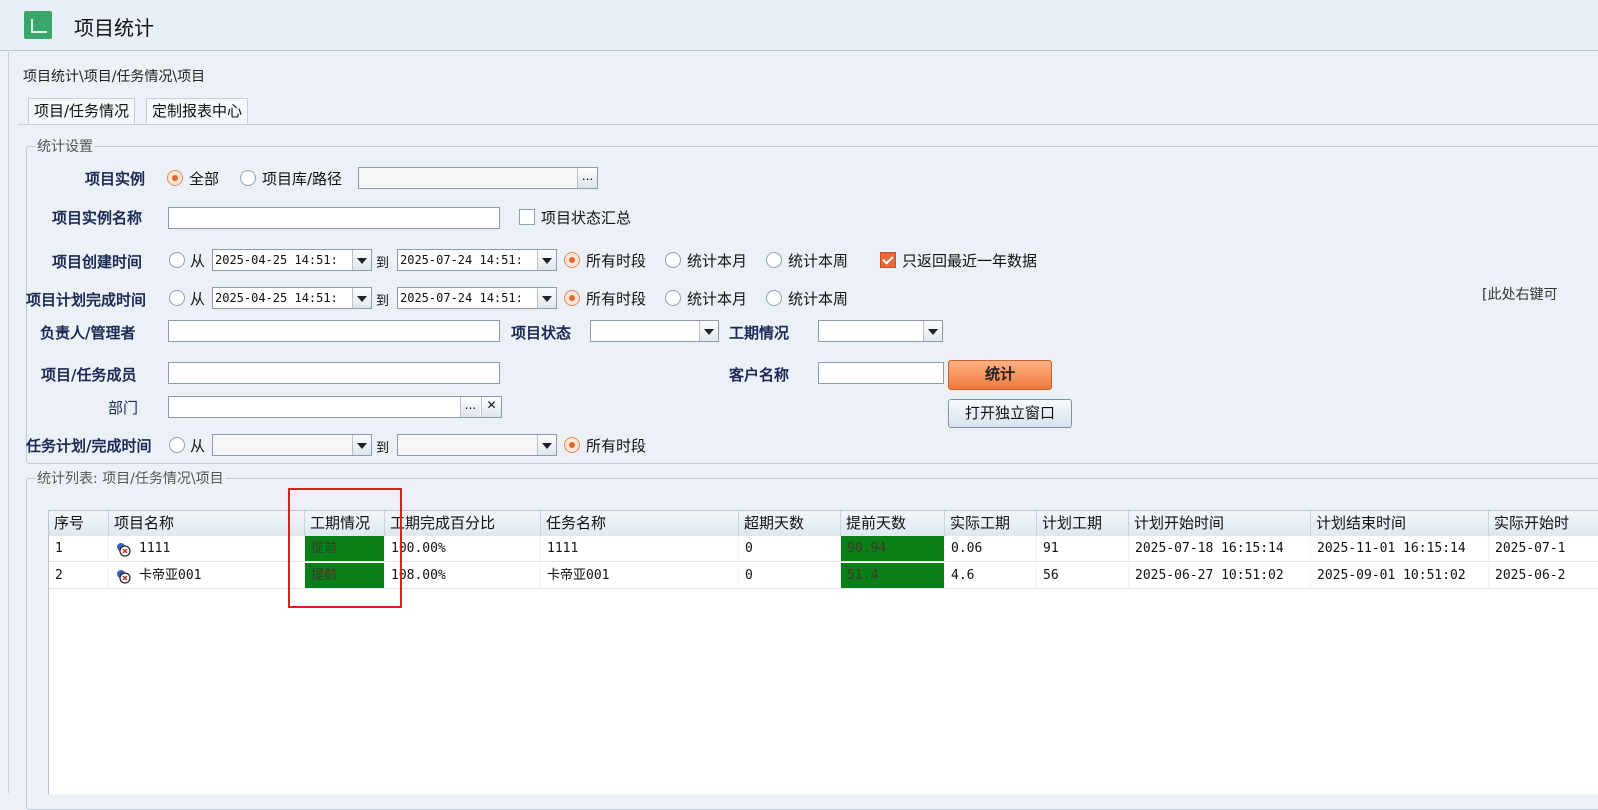 The width and height of the screenshot is (1598, 810). I want to click on col-ahead-header: 提前天数, so click(893, 523).